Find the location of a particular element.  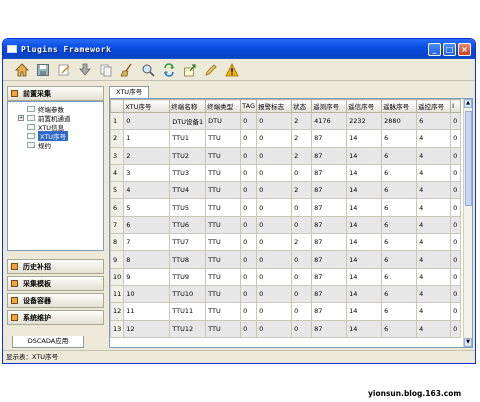

column-header: 遥控序号 is located at coordinates (434, 106).